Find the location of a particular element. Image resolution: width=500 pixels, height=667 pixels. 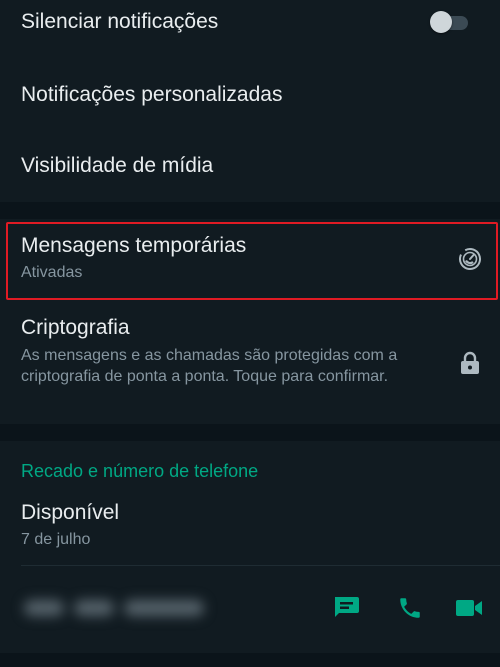

encryption-title: Criptografia is located at coordinates (75, 327).